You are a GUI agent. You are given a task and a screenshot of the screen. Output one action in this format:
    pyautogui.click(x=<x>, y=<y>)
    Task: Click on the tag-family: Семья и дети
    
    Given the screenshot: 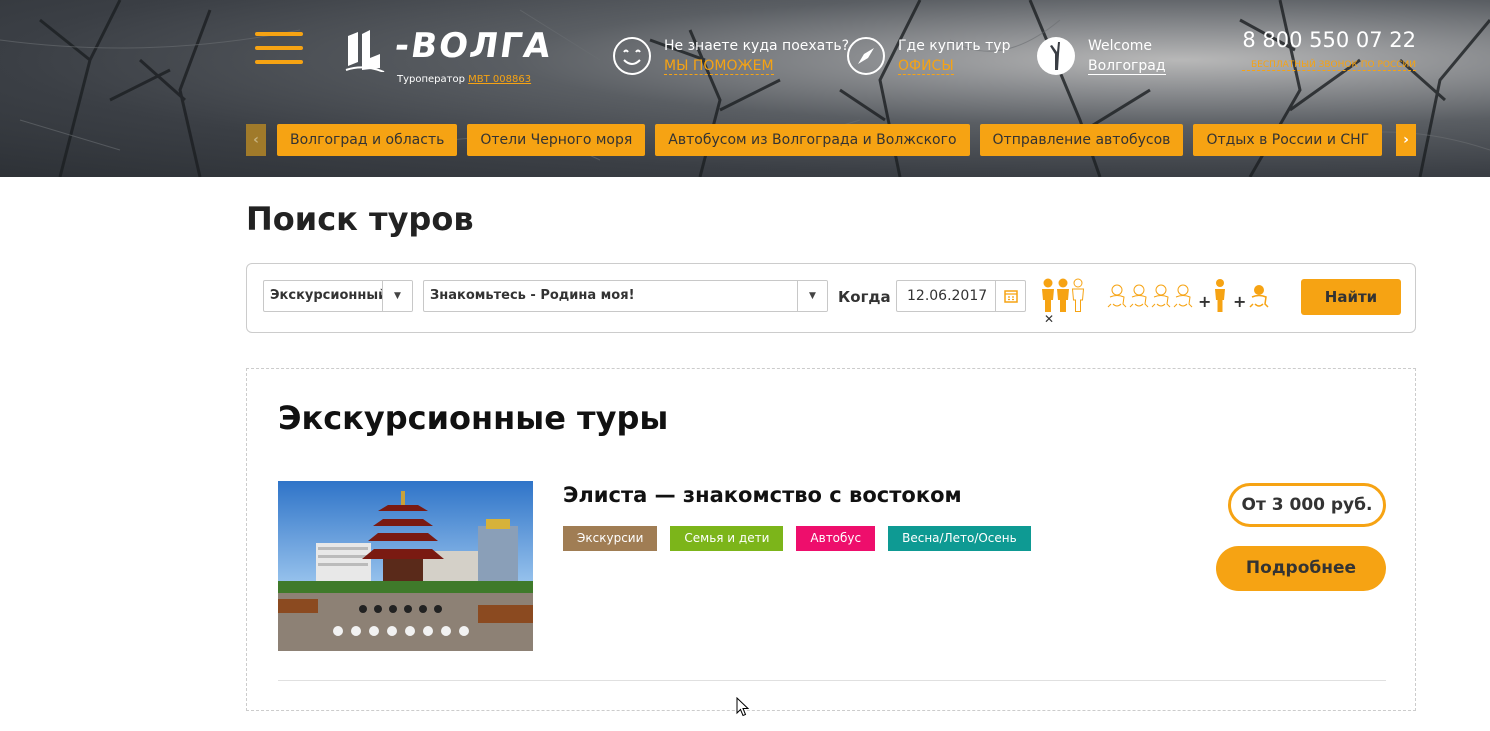 What is the action you would take?
    pyautogui.click(x=727, y=538)
    